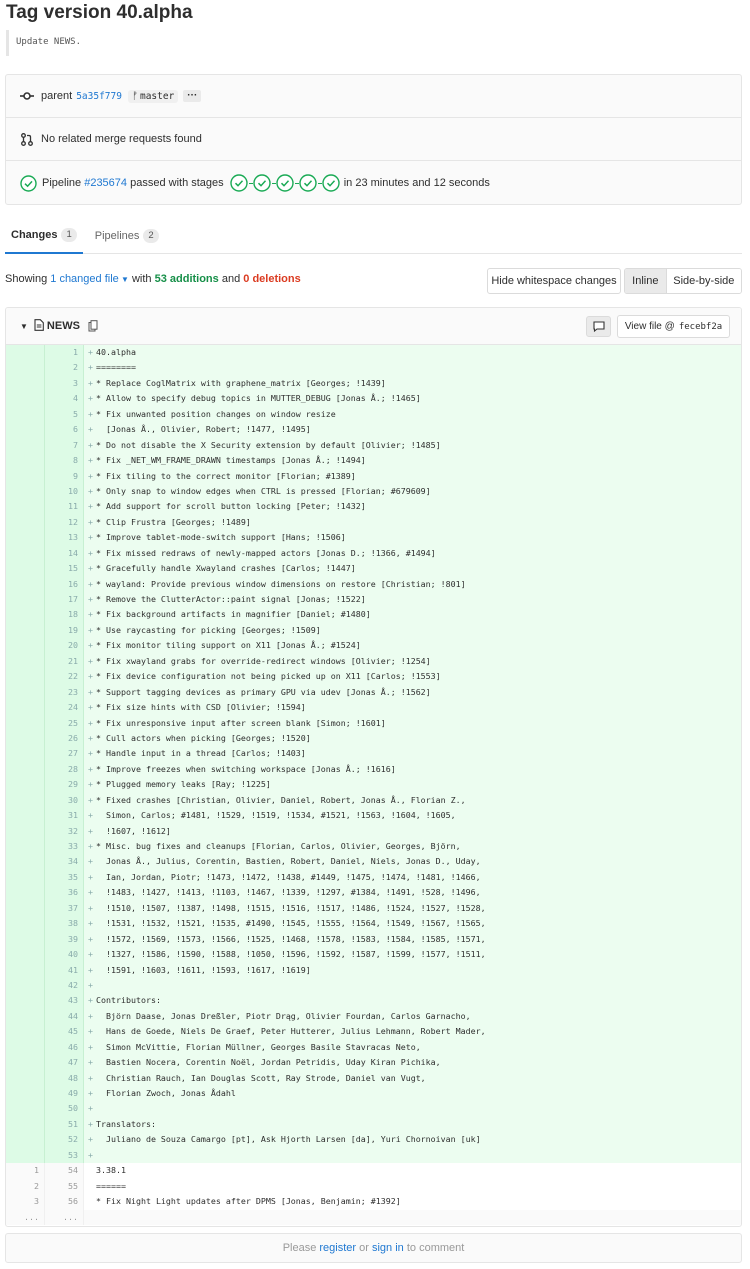 The height and width of the screenshot is (1269, 750). What do you see at coordinates (64, 661) in the screenshot?
I see `new-line-number: 21` at bounding box center [64, 661].